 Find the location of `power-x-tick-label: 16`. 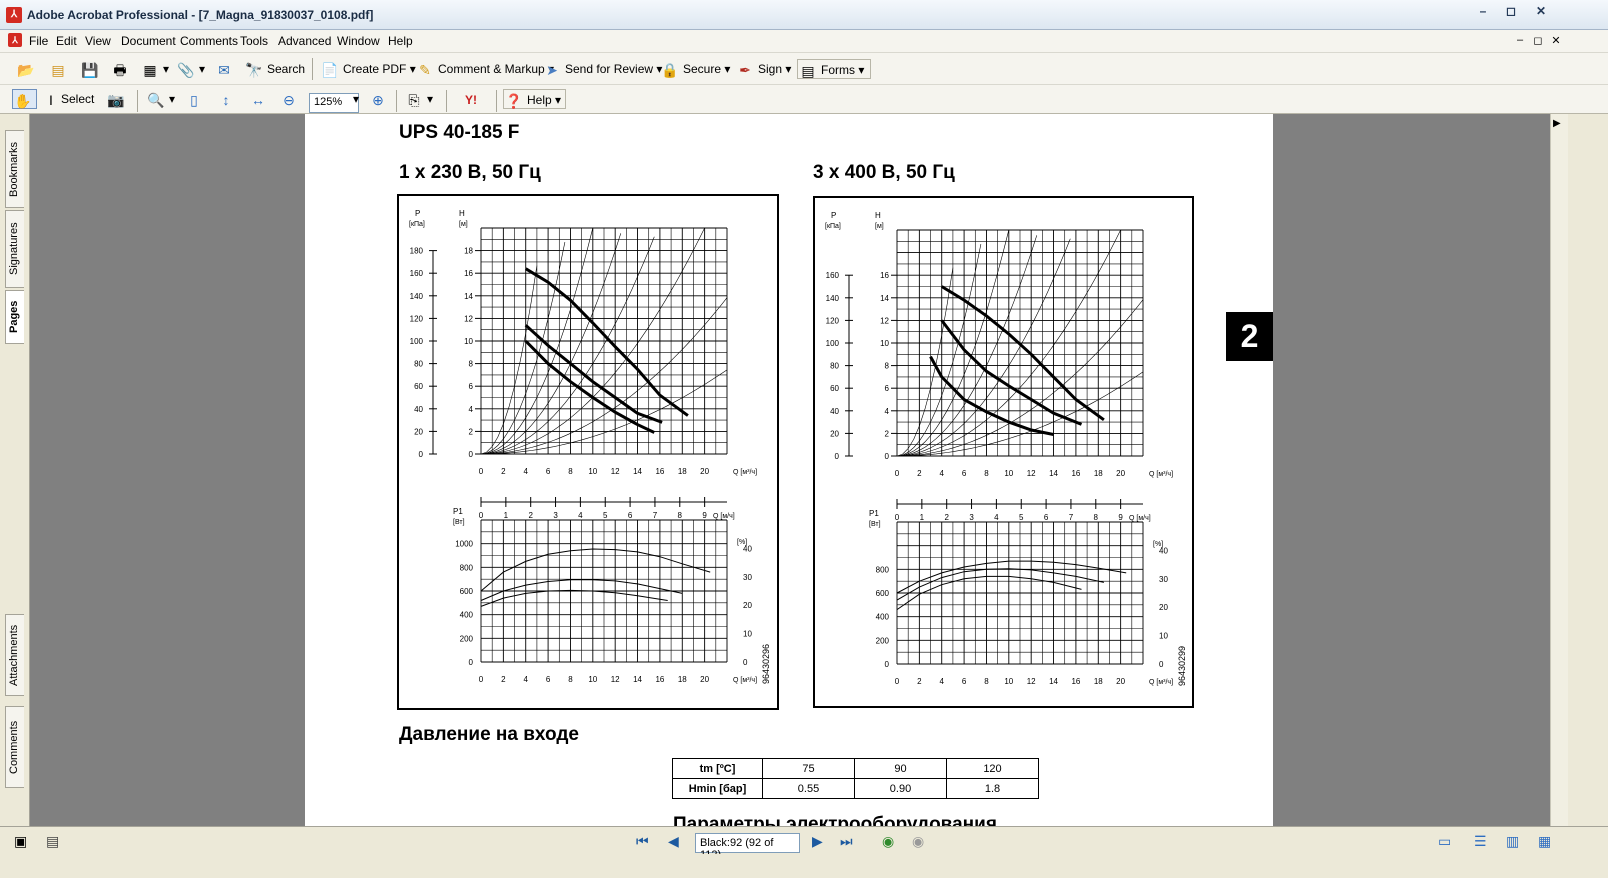

power-x-tick-label: 16 is located at coordinates (1075, 681).